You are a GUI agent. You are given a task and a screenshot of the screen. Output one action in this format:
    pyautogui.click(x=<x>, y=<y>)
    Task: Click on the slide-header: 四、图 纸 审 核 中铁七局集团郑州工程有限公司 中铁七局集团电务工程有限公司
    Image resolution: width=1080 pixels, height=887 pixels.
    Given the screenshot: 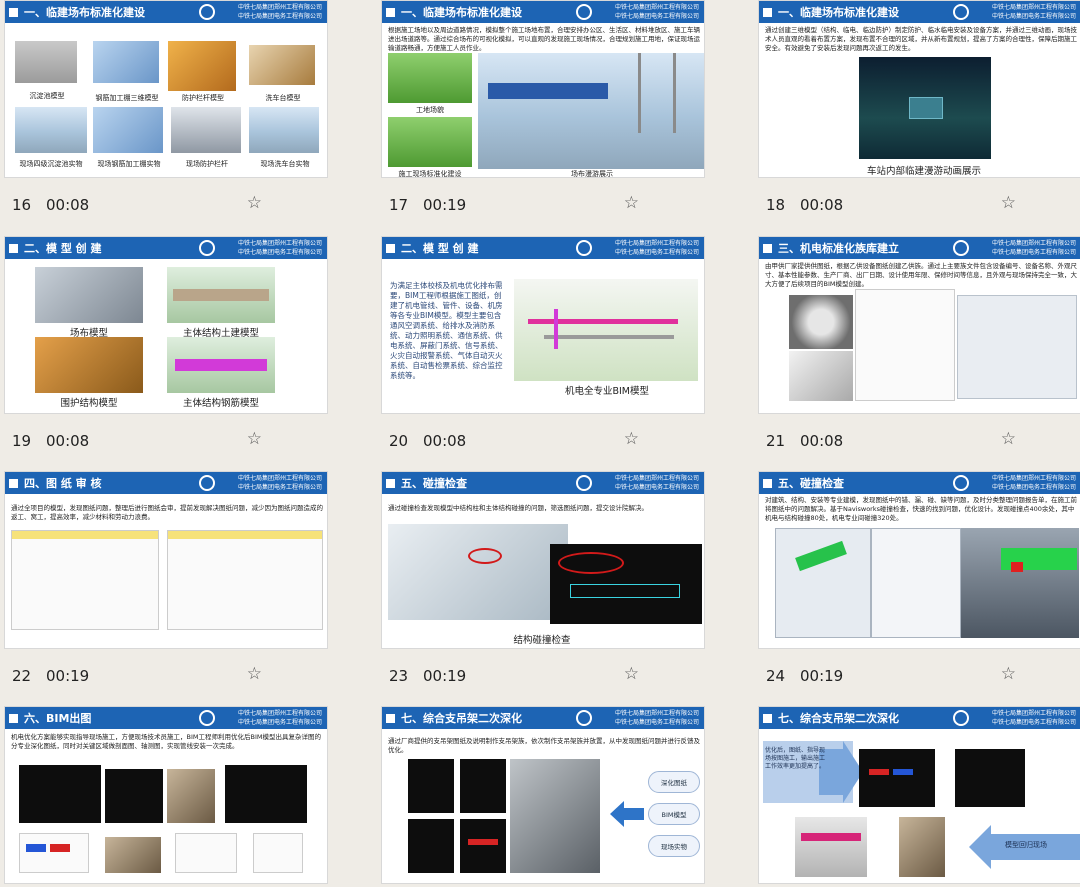 What is the action you would take?
    pyautogui.click(x=166, y=483)
    